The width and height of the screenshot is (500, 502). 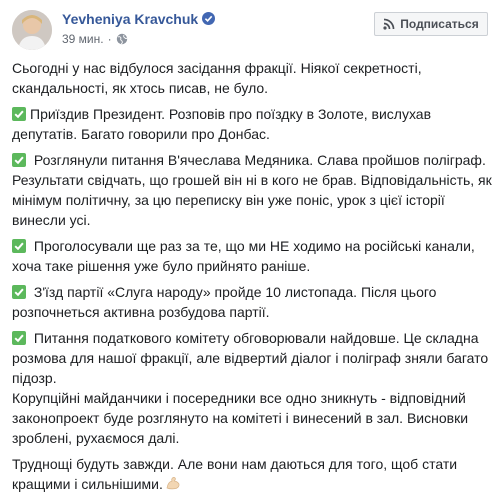 What do you see at coordinates (439, 24) in the screenshot?
I see `subscribe-label: Подписаться` at bounding box center [439, 24].